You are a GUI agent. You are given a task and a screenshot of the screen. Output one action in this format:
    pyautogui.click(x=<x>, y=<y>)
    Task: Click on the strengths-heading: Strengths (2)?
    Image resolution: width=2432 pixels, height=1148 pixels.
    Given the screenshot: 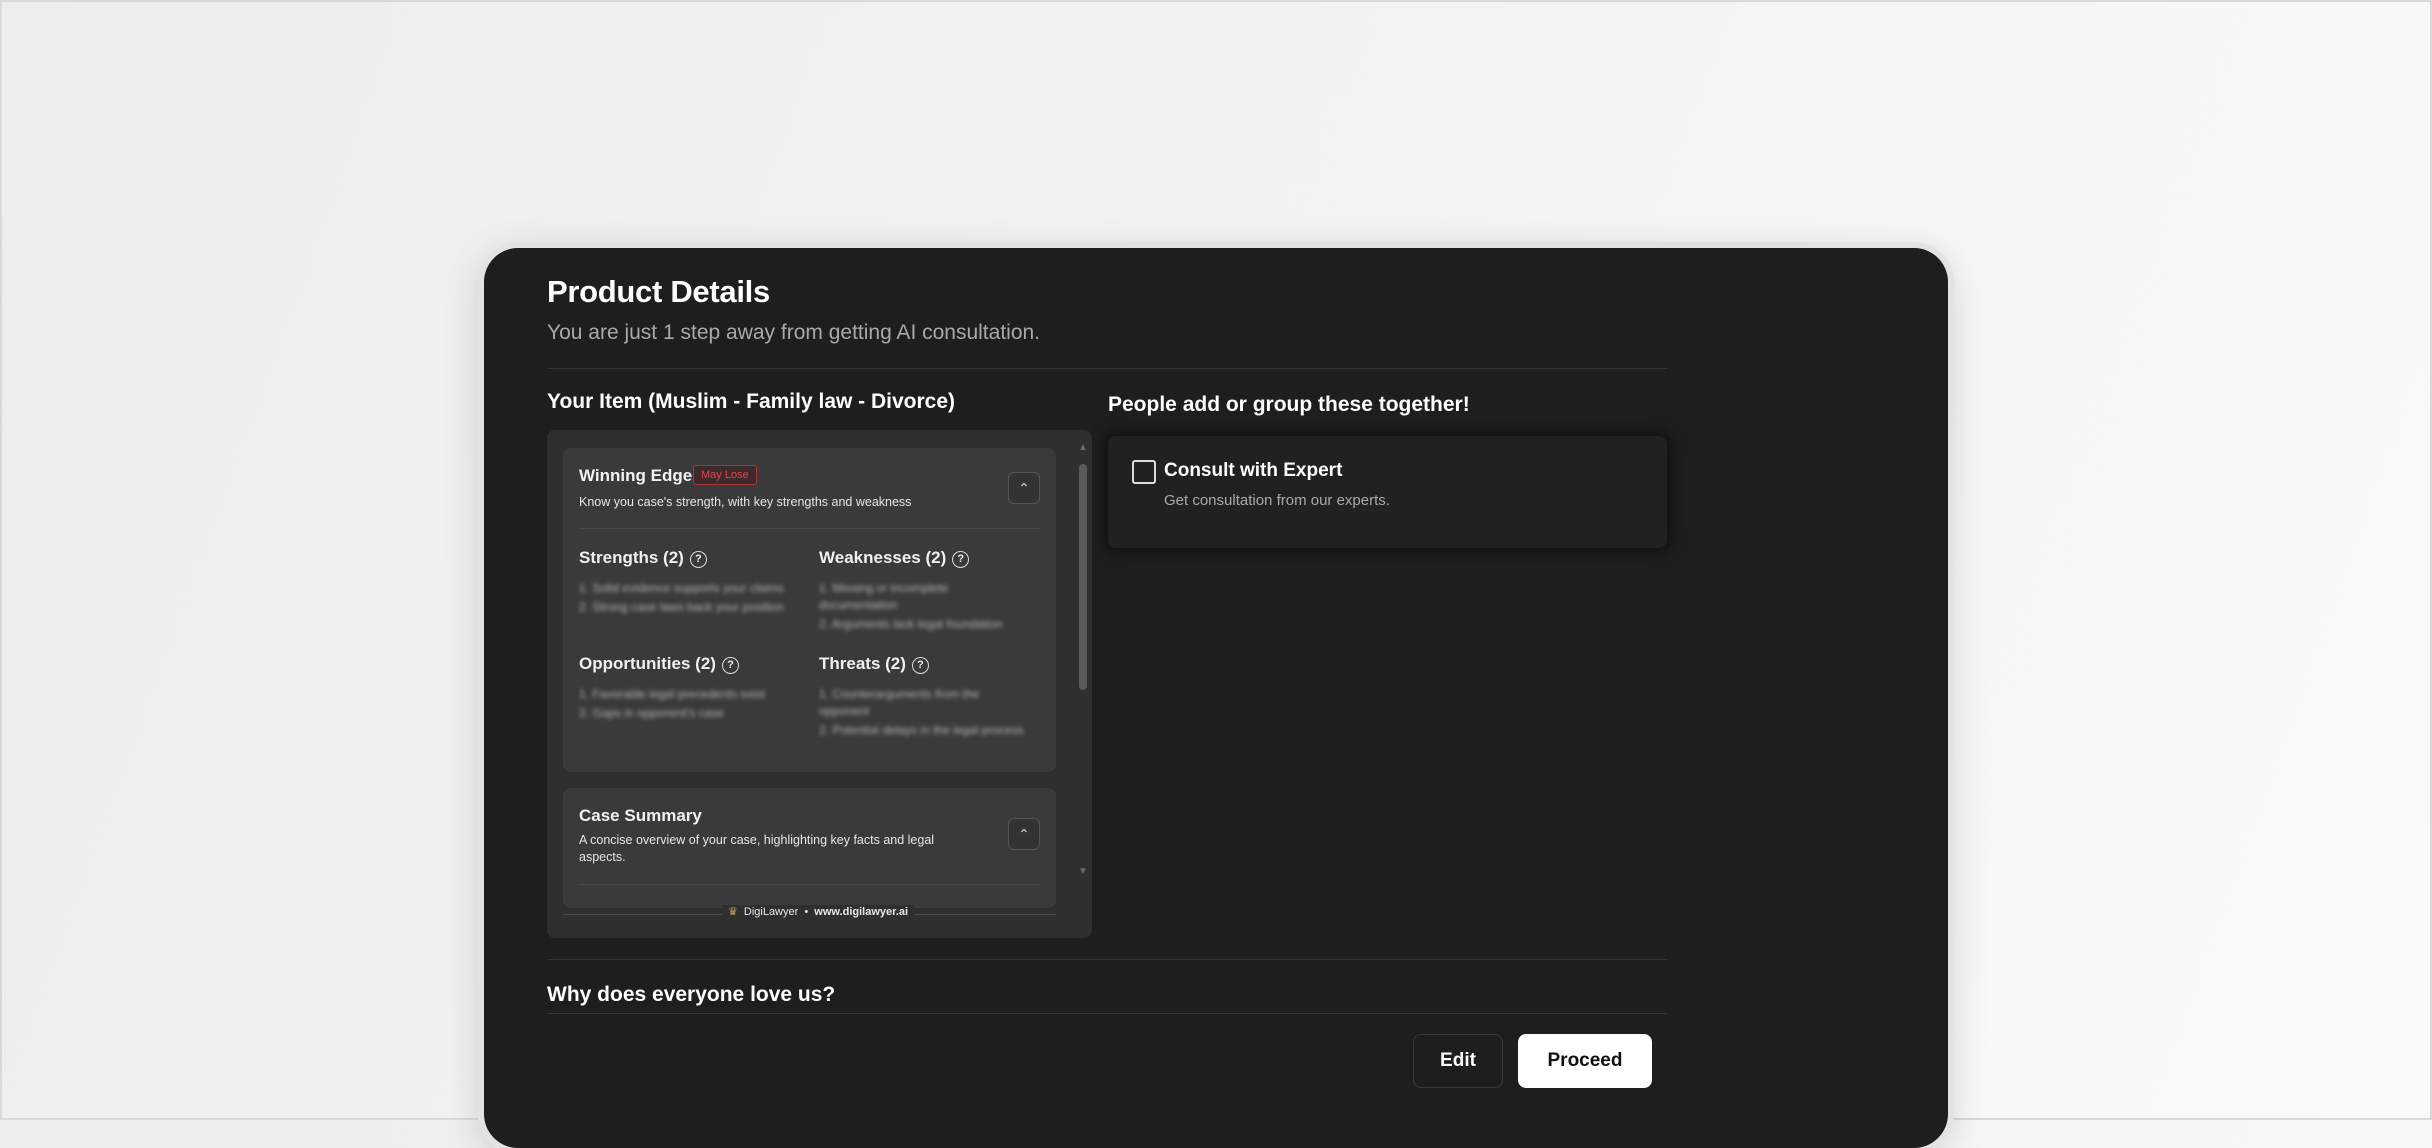 What is the action you would take?
    pyautogui.click(x=643, y=558)
    